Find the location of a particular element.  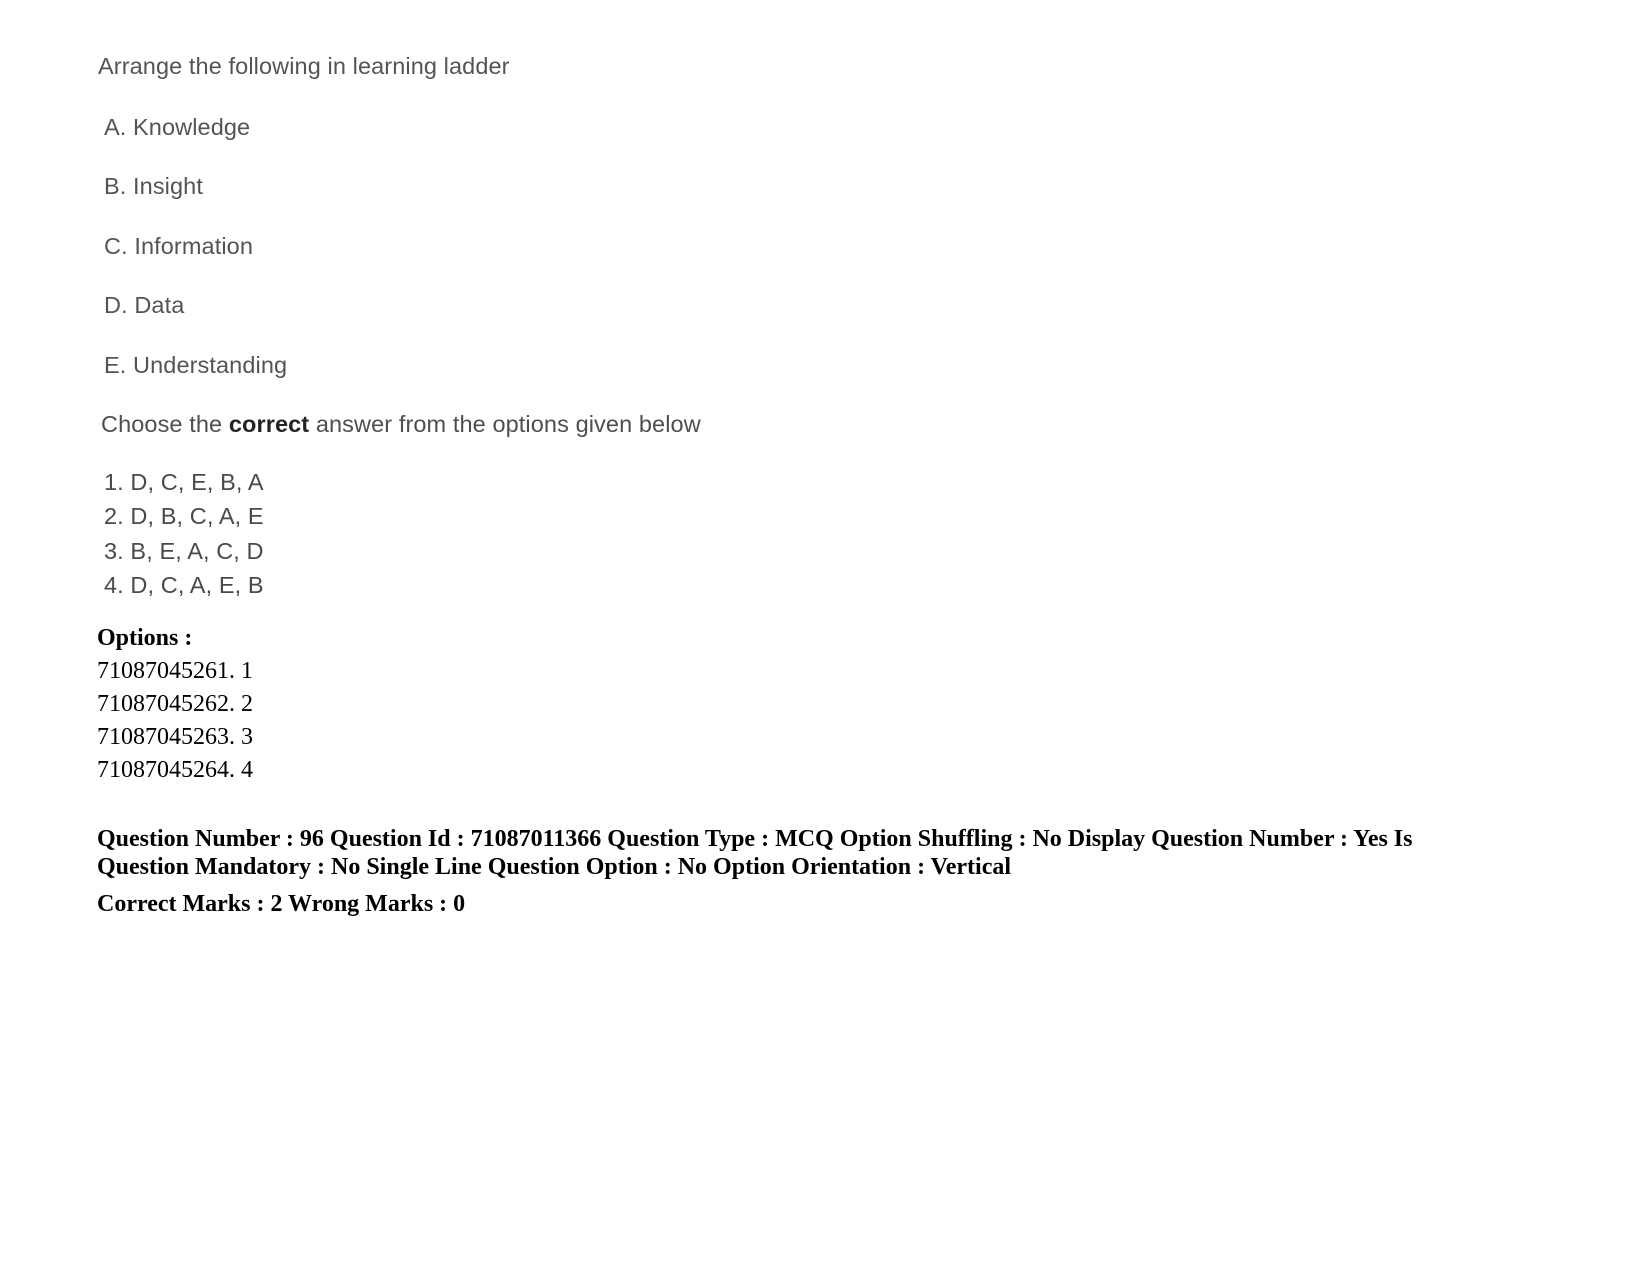

instruction-prefix: Choose the is located at coordinates (165, 424).